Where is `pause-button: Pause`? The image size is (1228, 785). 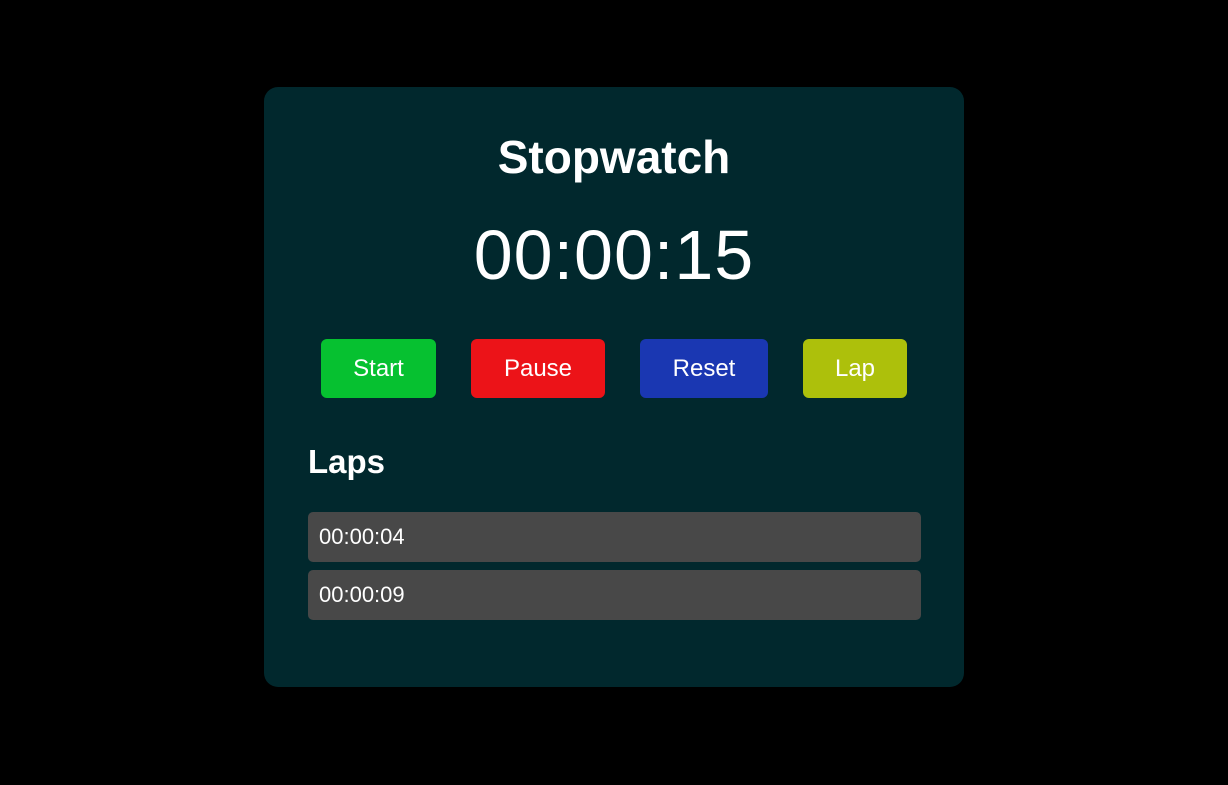
pause-button: Pause is located at coordinates (538, 368).